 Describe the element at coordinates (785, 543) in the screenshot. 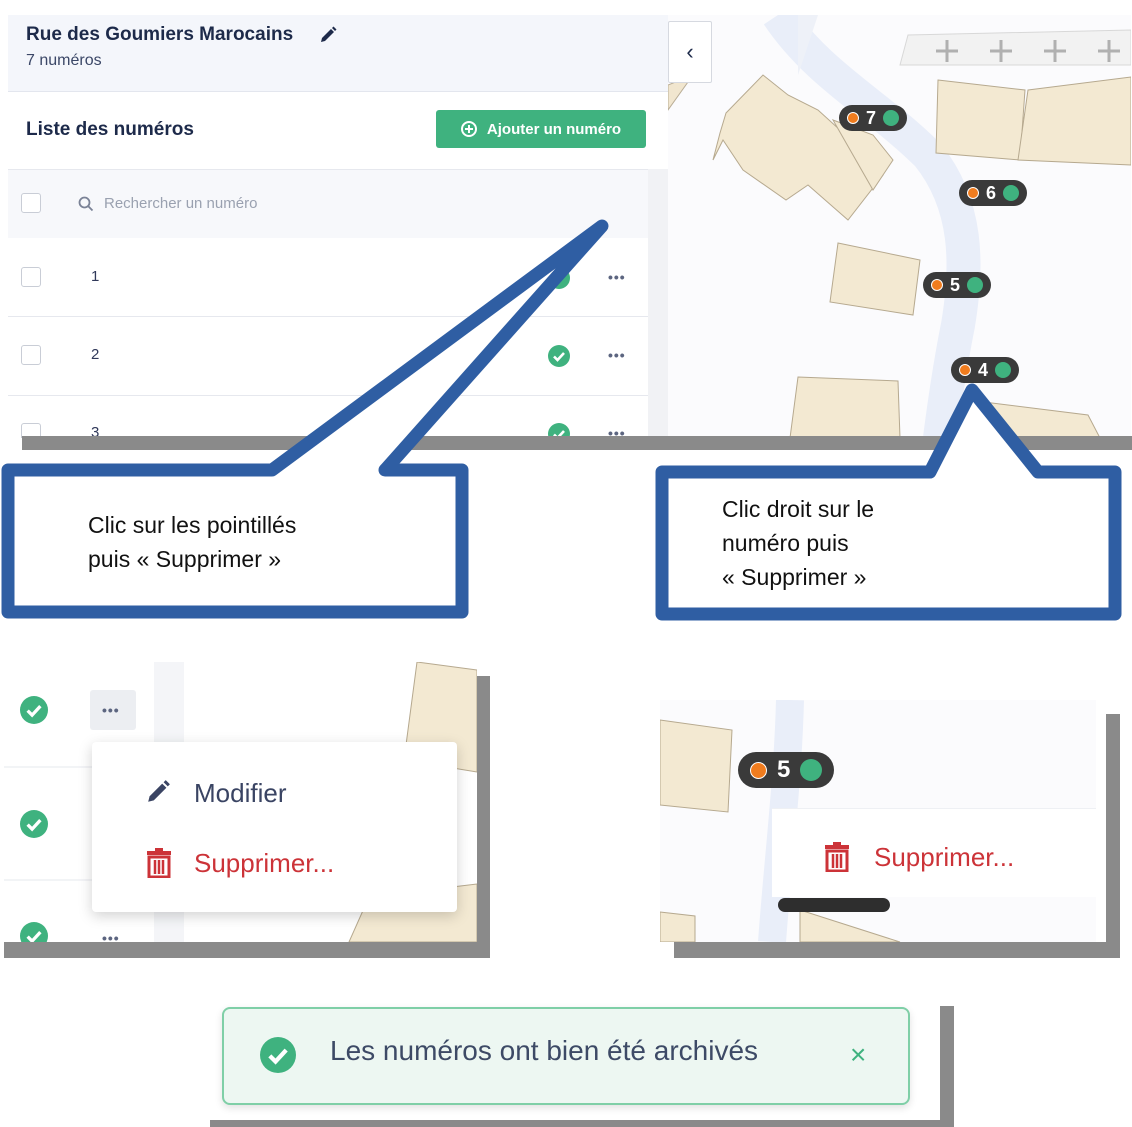

I see `callout-line: numéro puis` at that location.